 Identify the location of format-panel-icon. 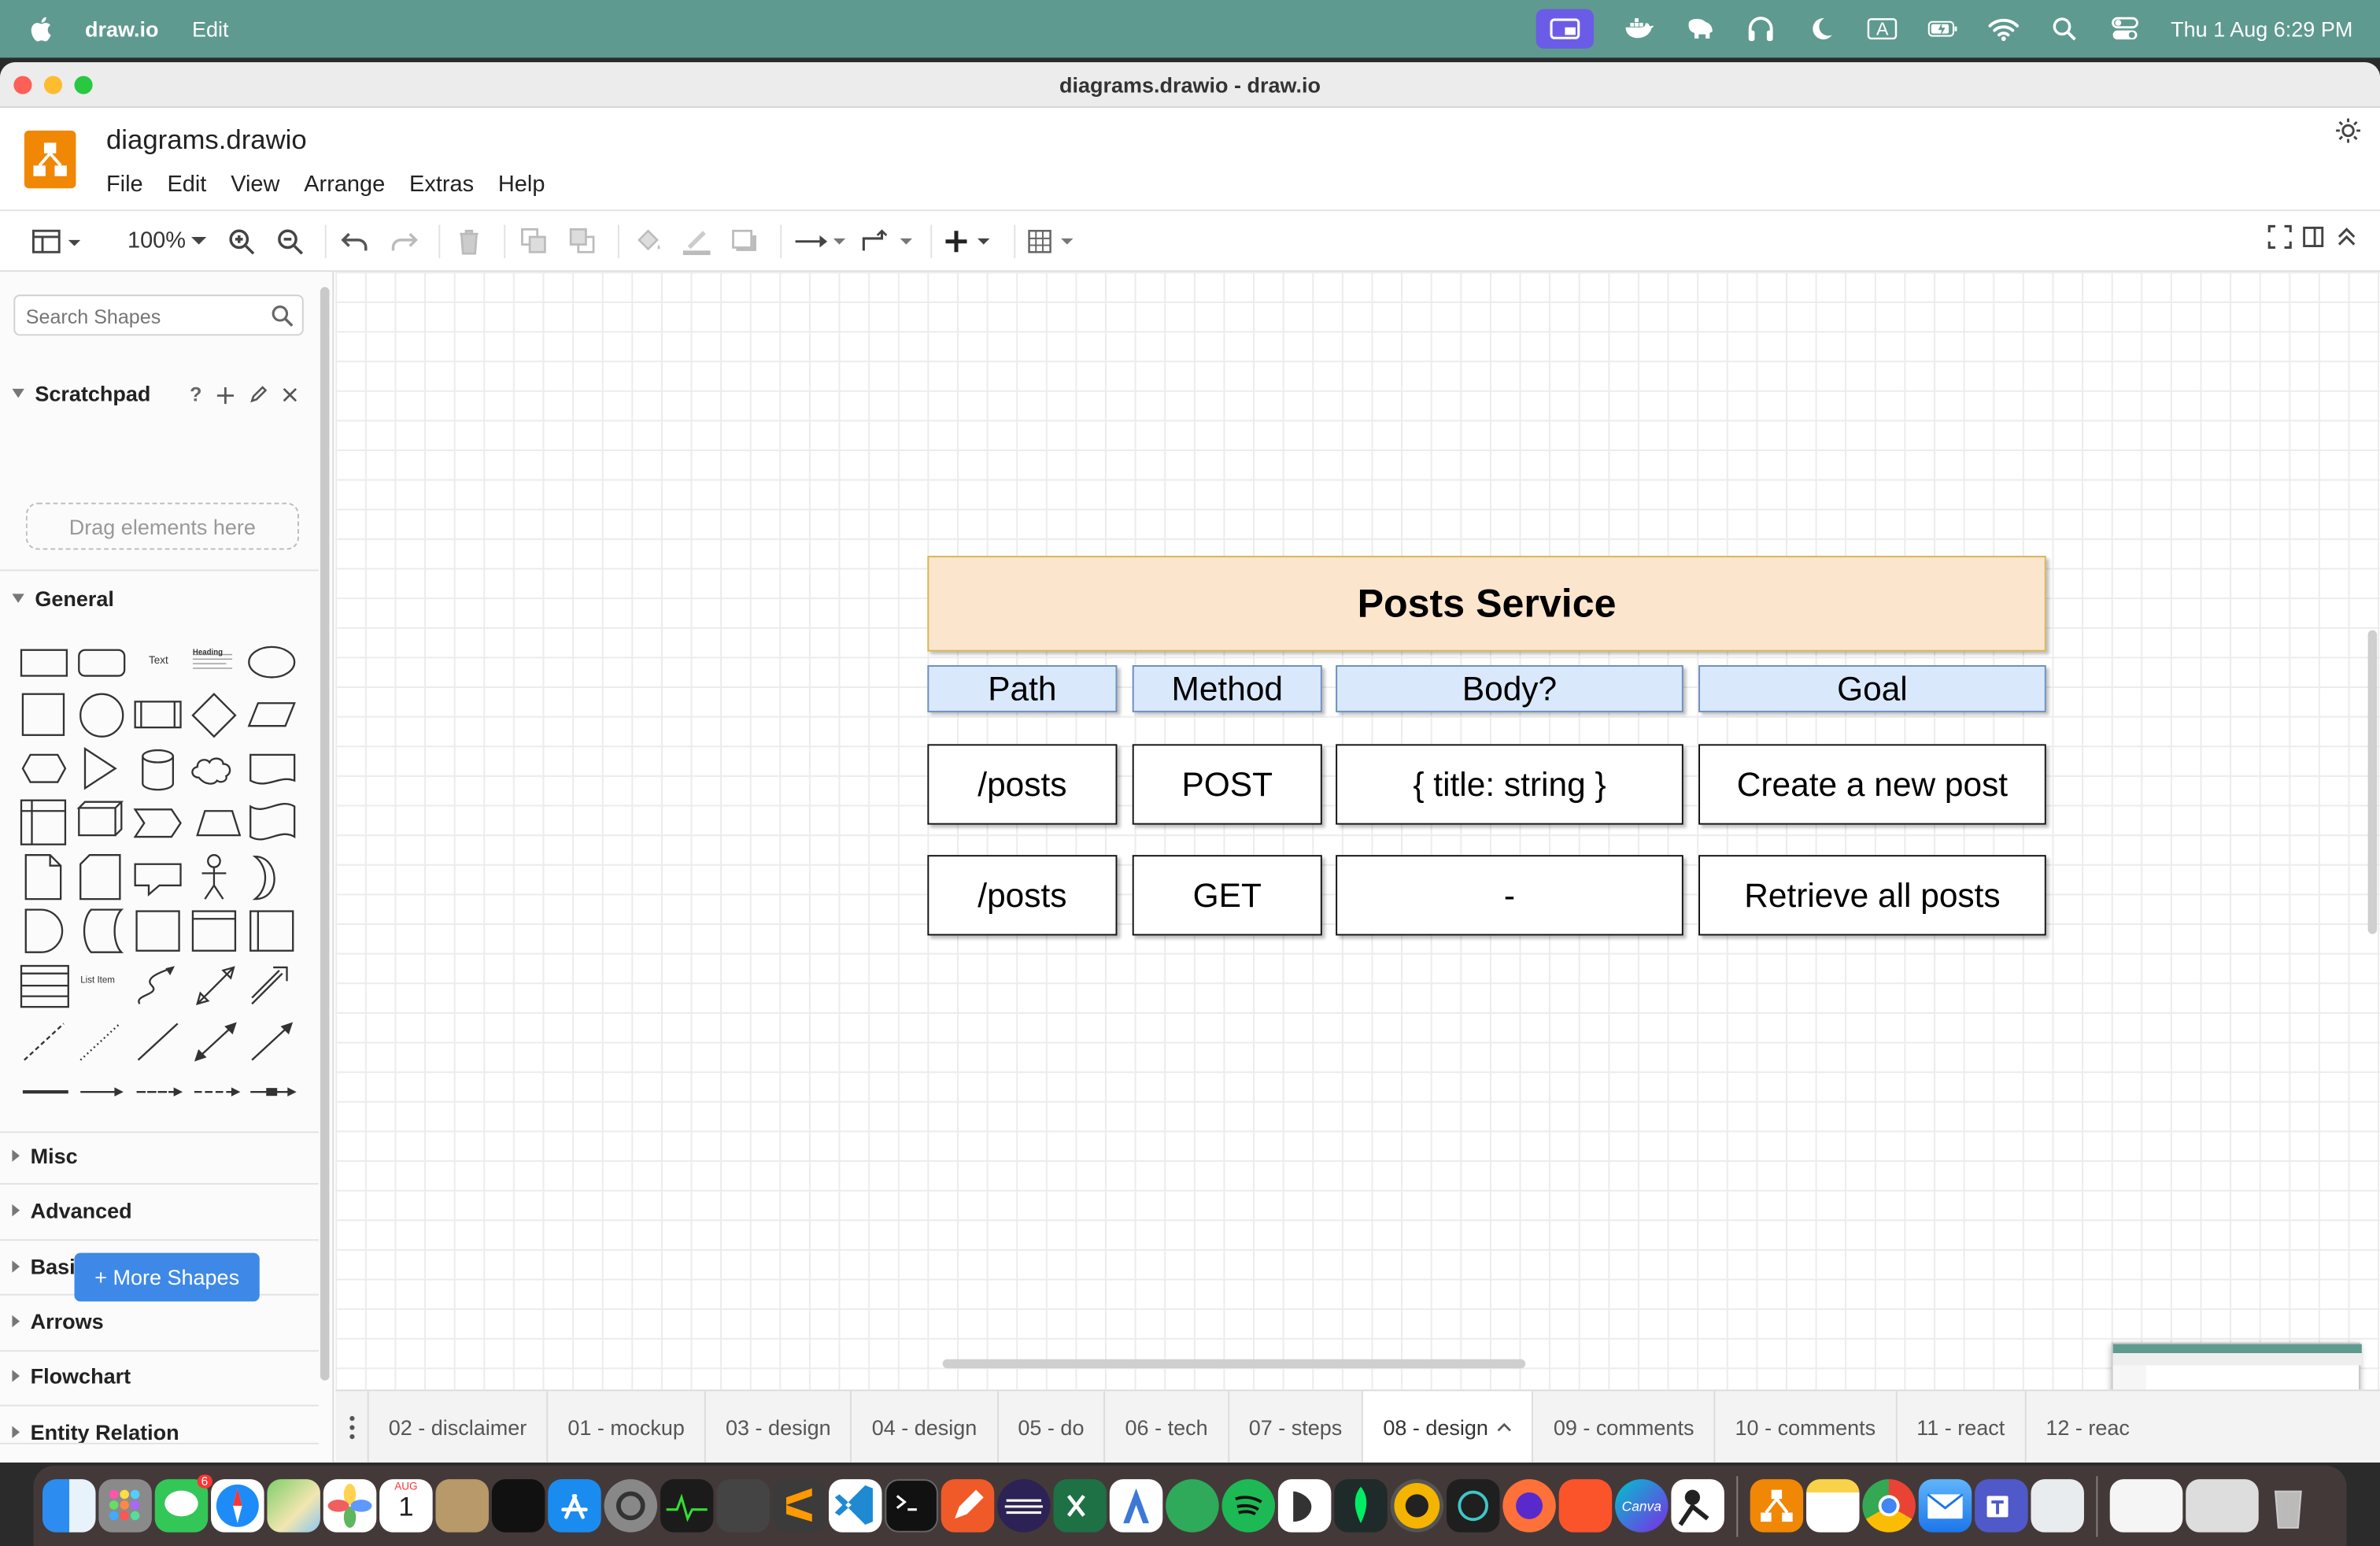
(2313, 238).